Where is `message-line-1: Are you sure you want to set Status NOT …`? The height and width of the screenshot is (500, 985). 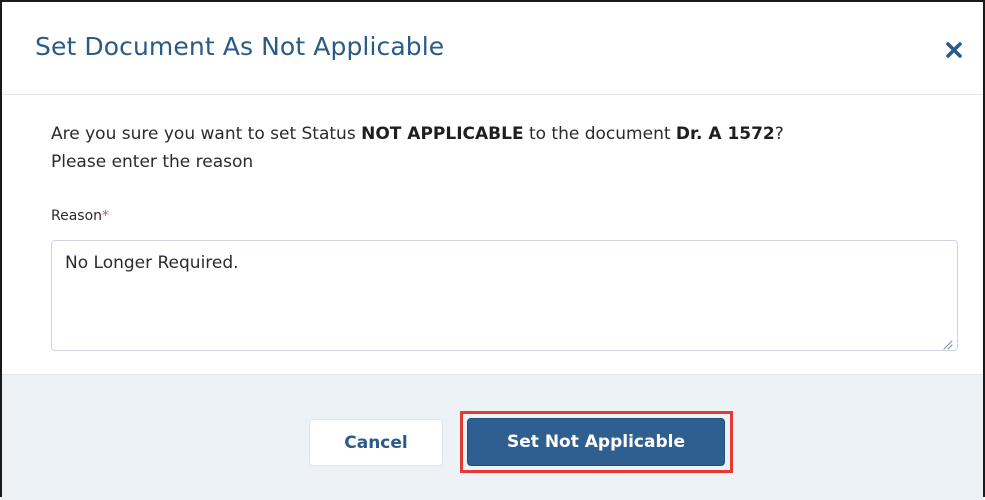
message-line-1: Are you sure you want to set Status NOT … is located at coordinates (511, 134).